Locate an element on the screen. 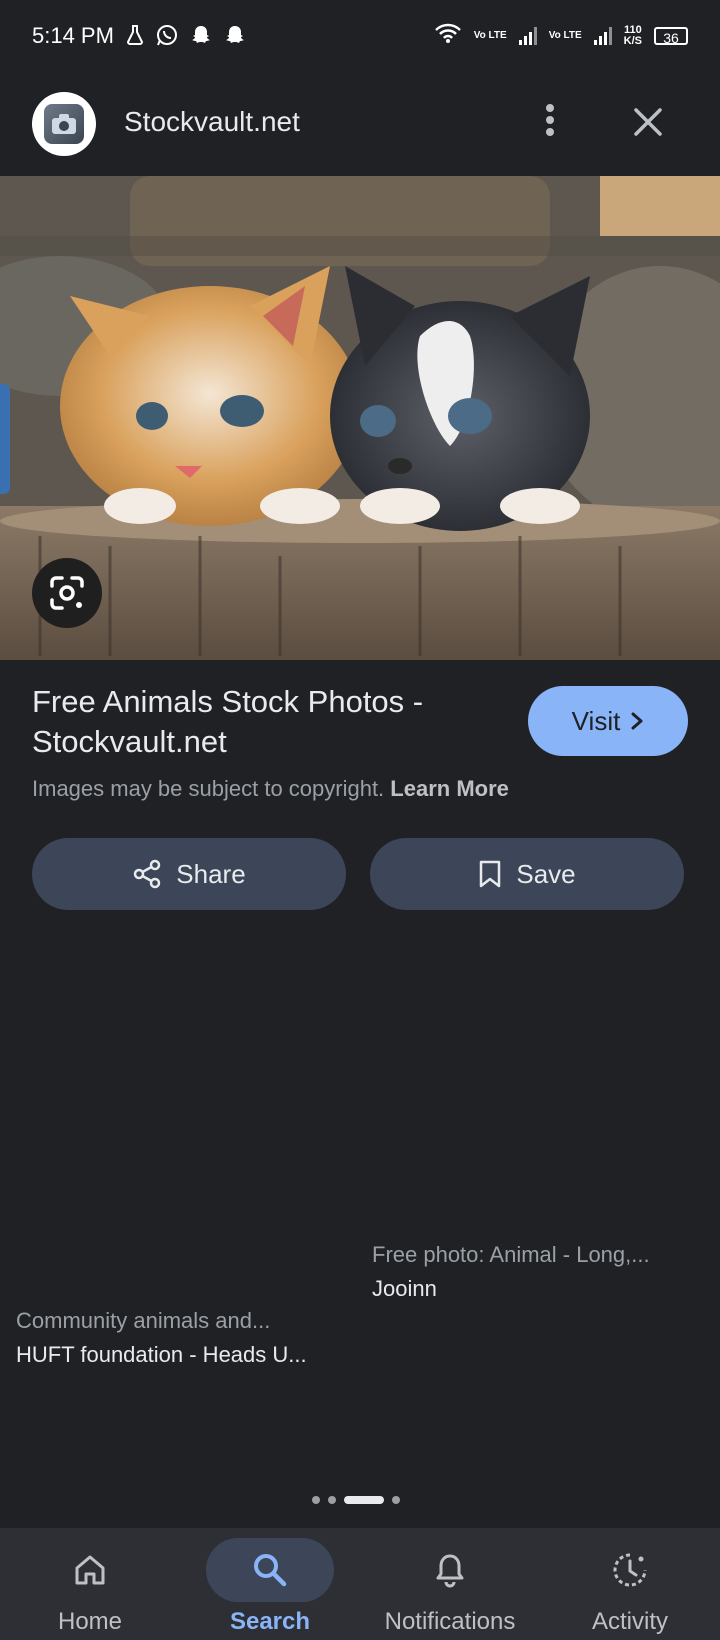  lab-flask-icon is located at coordinates (135, 36).